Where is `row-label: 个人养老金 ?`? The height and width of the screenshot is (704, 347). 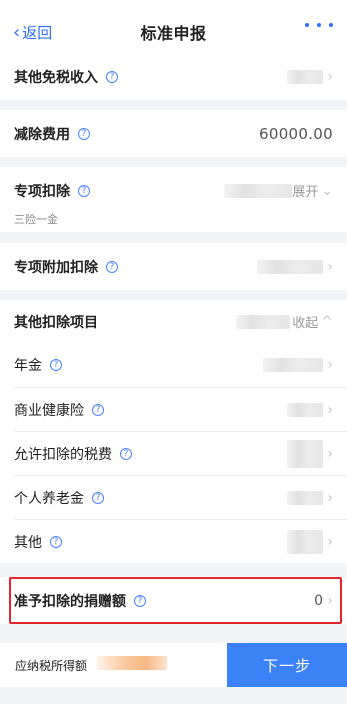 row-label: 个人养老金 ? is located at coordinates (59, 498).